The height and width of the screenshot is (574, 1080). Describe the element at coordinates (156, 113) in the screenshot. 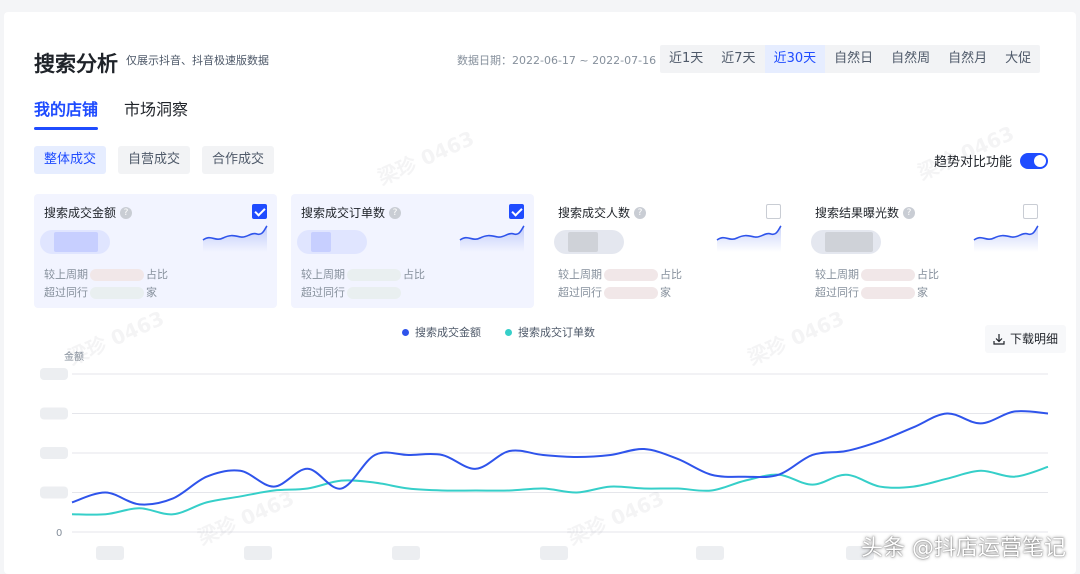

I see `tab-market-insight: 市场洞察` at that location.